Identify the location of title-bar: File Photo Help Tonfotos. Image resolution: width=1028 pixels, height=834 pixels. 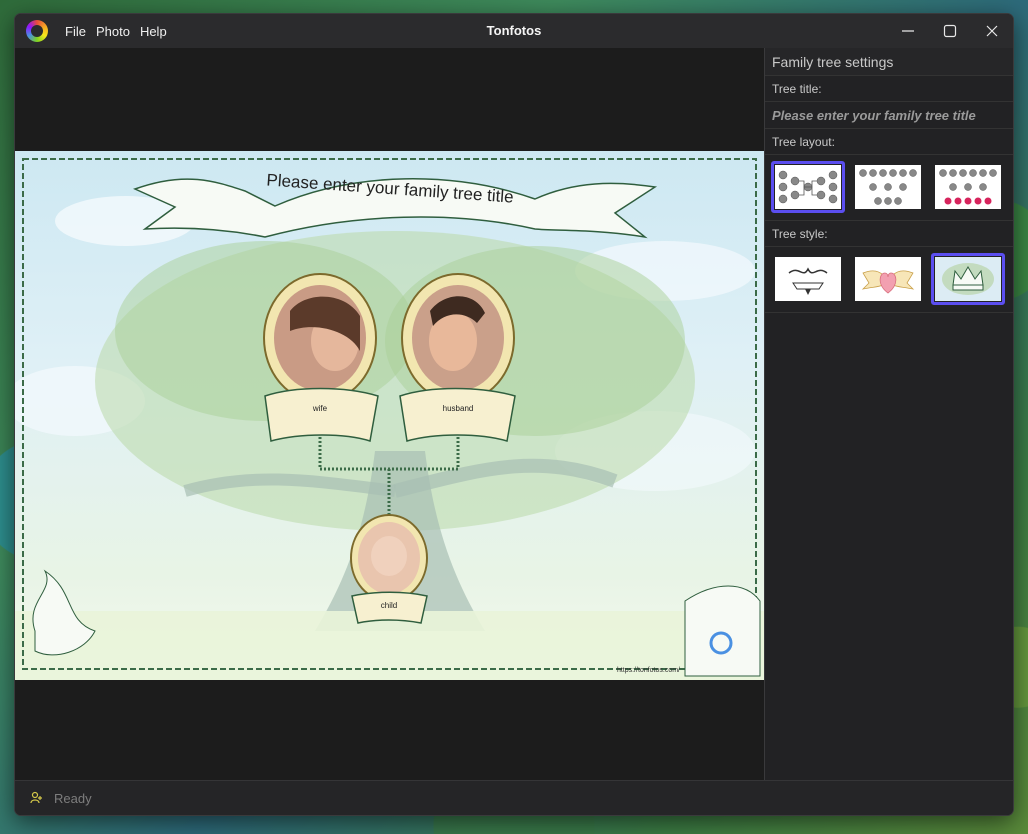
(514, 31).